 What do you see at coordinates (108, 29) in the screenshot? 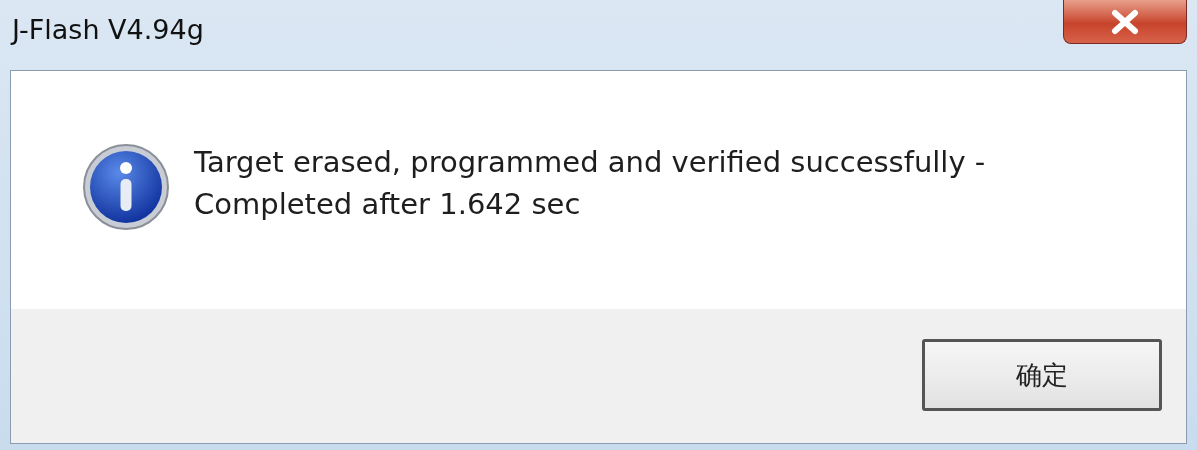
I see `window-title: J-Flash V4.94g` at bounding box center [108, 29].